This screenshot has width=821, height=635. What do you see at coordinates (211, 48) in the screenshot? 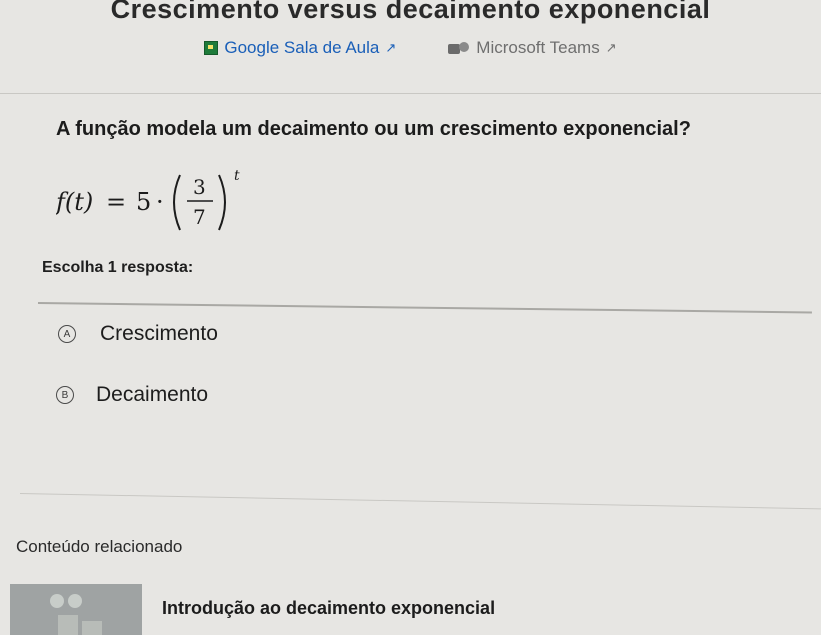
I see `google-classroom-icon` at bounding box center [211, 48].